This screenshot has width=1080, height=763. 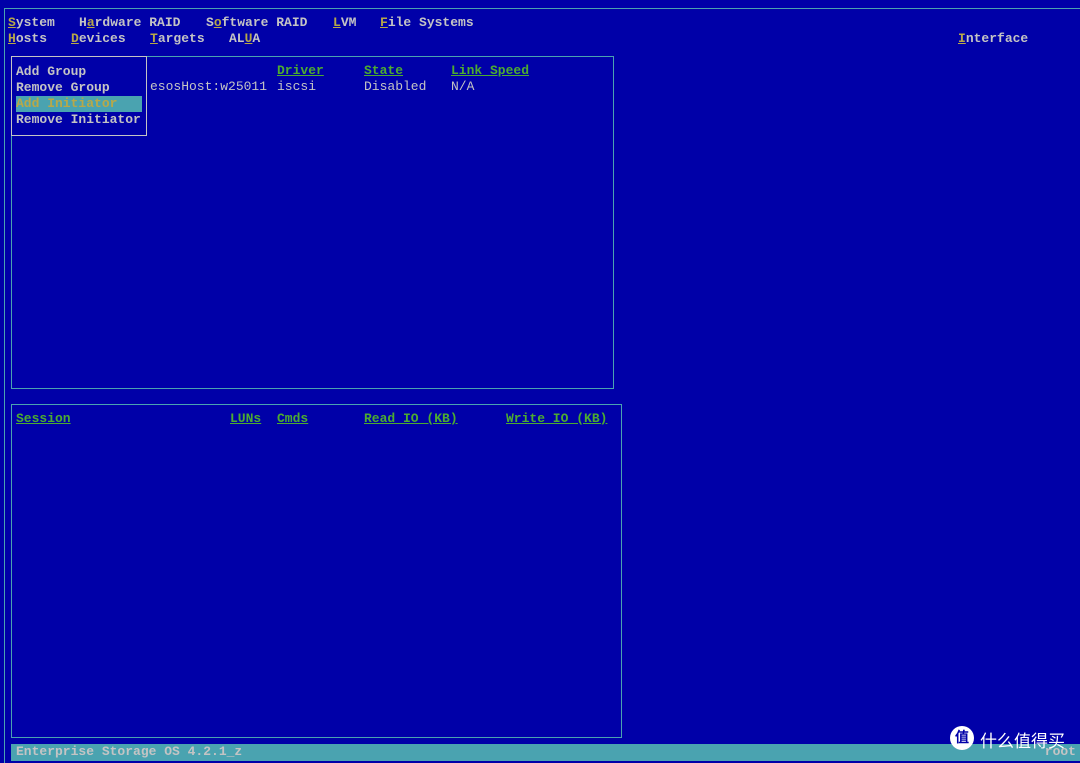 I want to click on hotkey: F, so click(x=384, y=22).